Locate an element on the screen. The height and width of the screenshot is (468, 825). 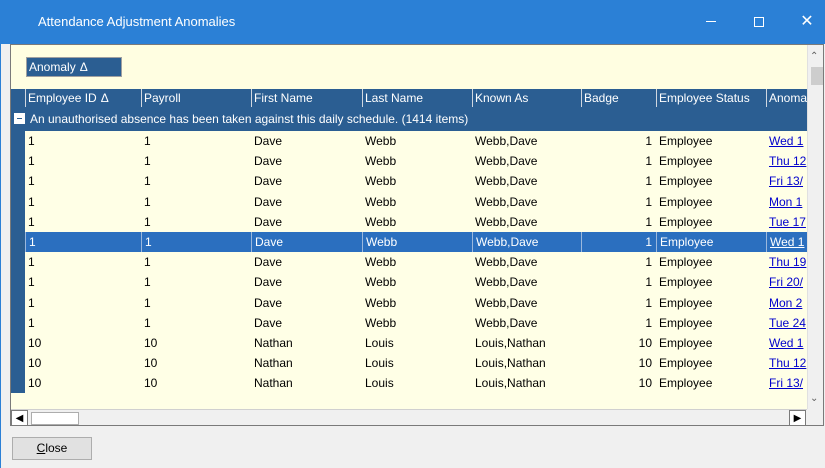
close-window-button: ✕ is located at coordinates (804, 22).